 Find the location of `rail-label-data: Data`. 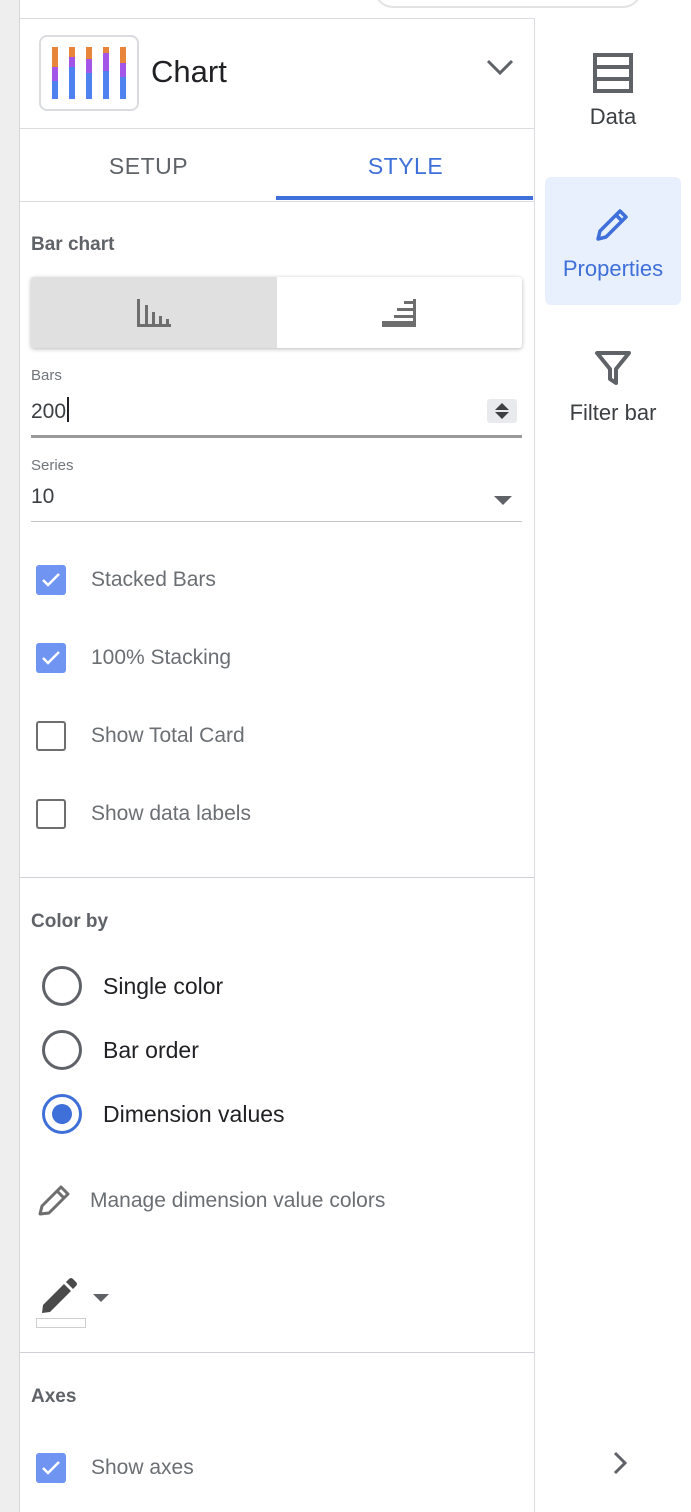

rail-label-data: Data is located at coordinates (613, 116).